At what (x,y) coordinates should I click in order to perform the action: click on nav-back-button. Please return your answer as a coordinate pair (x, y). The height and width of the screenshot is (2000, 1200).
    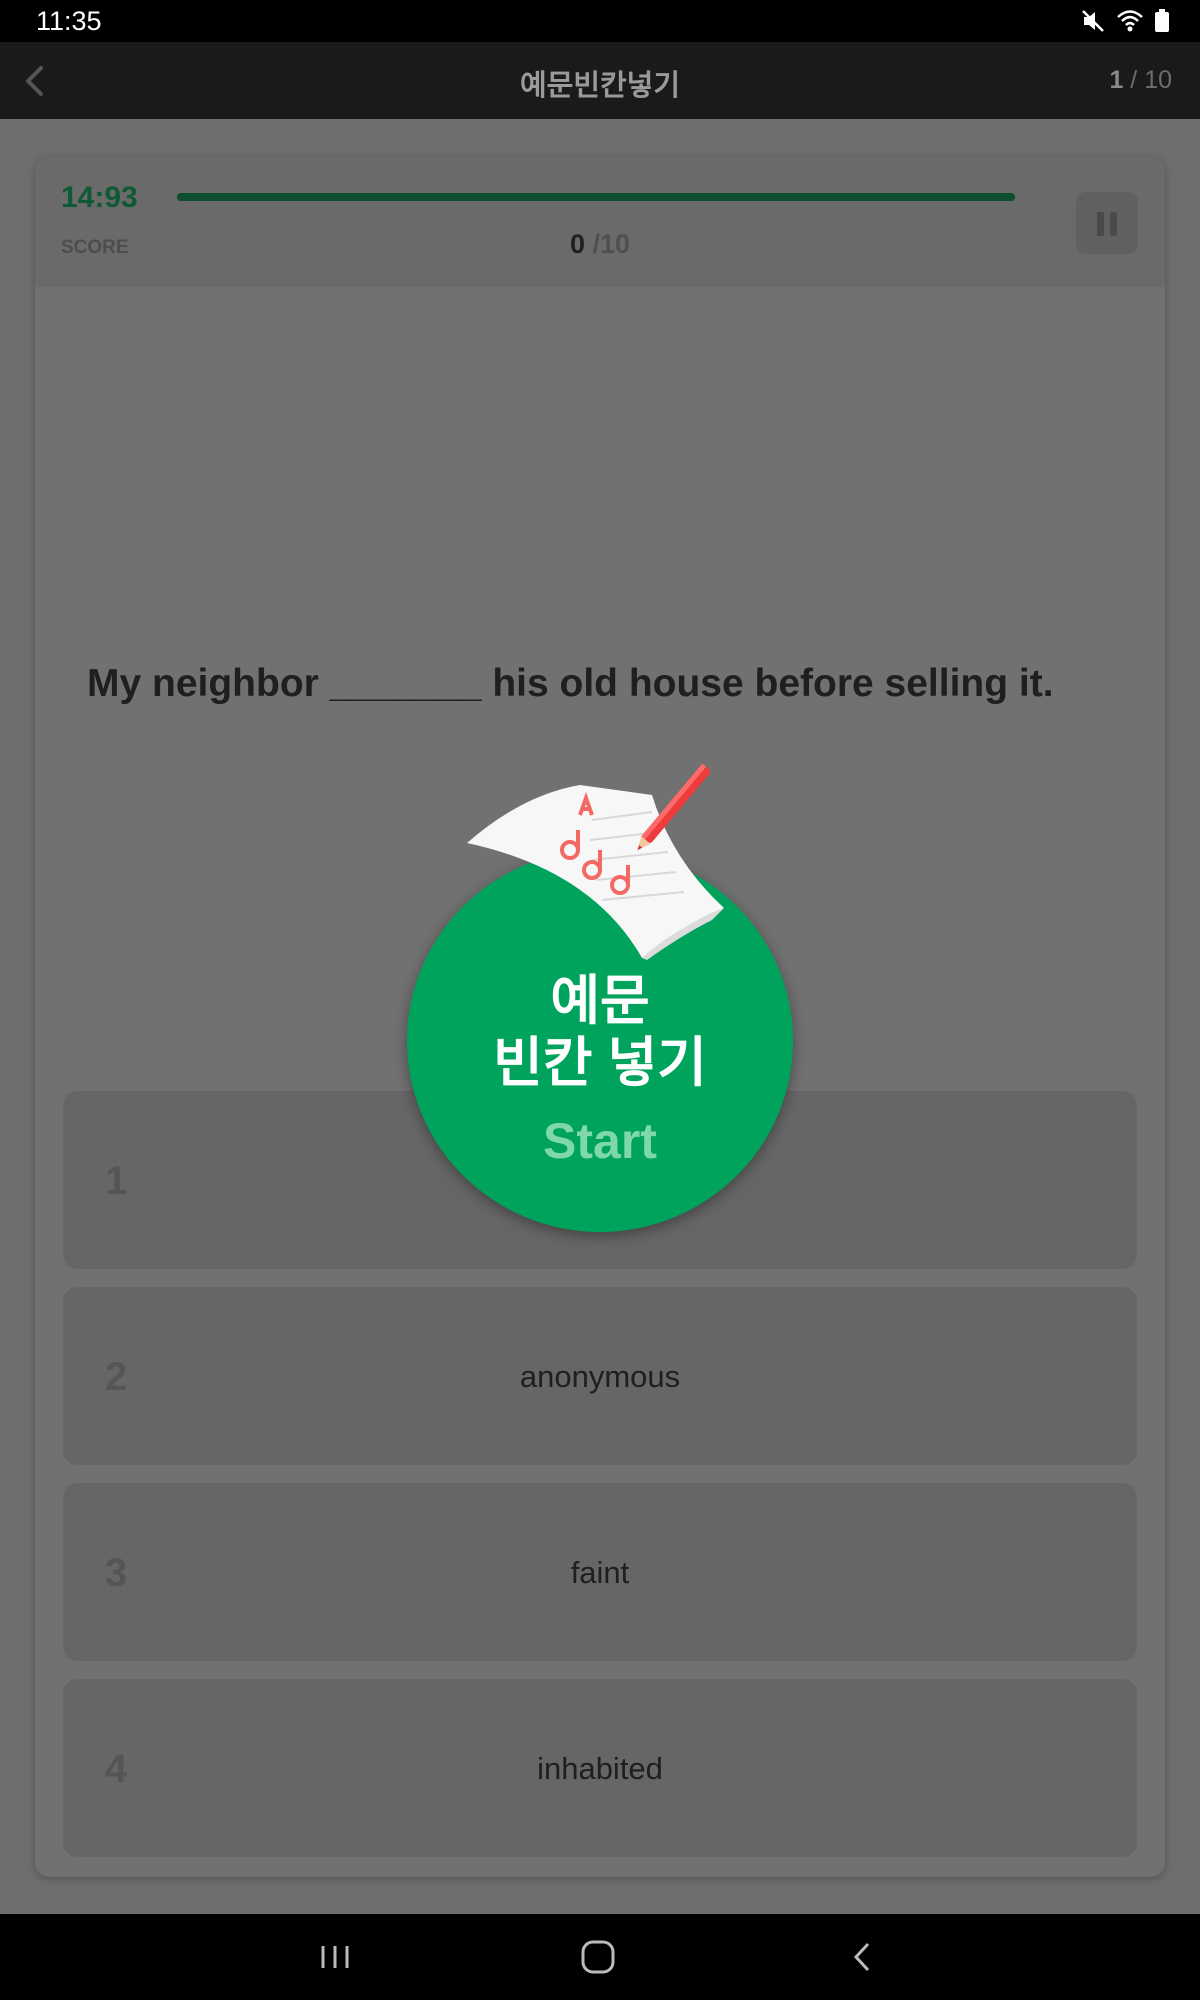
    Looking at the image, I should click on (862, 1957).